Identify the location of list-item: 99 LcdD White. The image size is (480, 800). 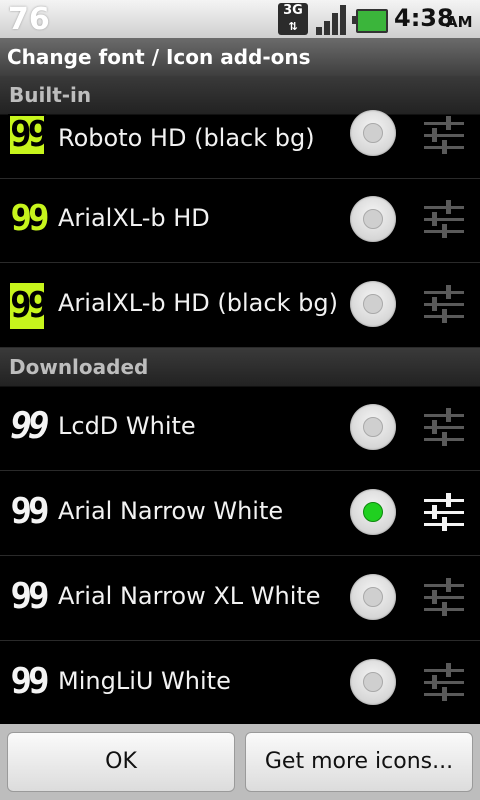
(240, 428).